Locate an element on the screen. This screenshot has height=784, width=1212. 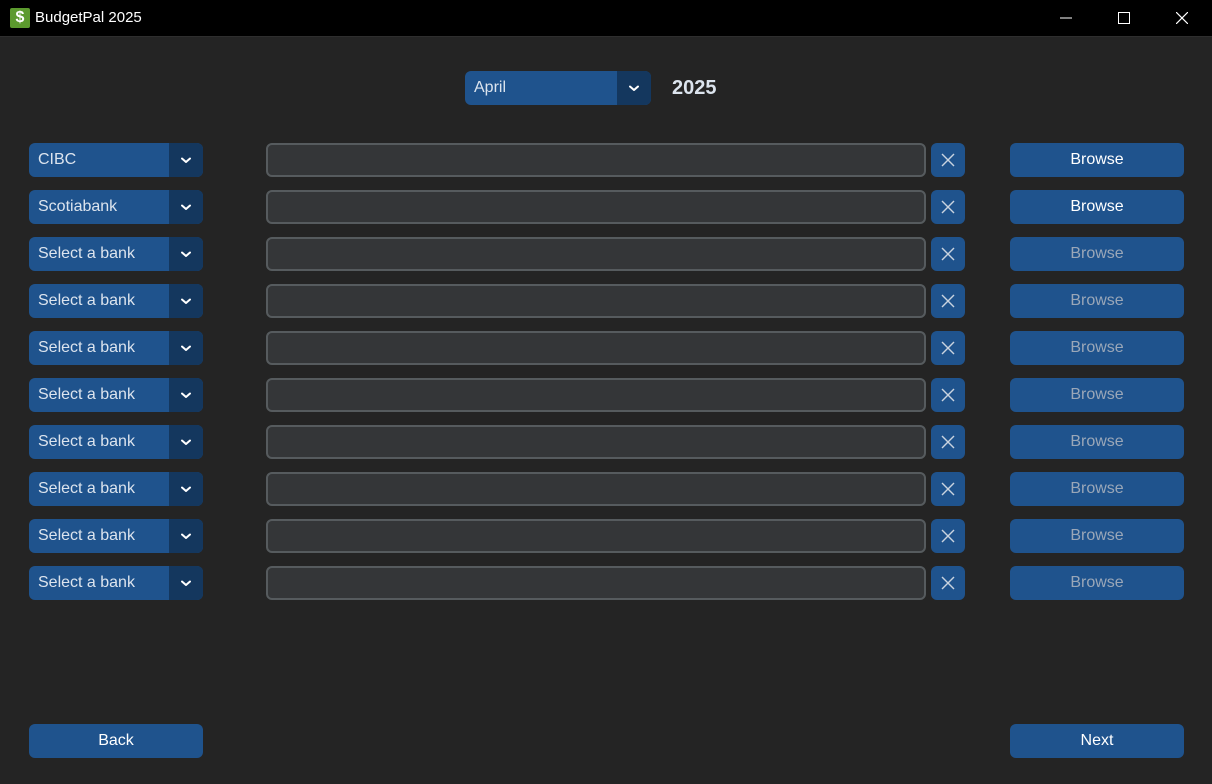
bank-select: CIBC is located at coordinates (116, 160).